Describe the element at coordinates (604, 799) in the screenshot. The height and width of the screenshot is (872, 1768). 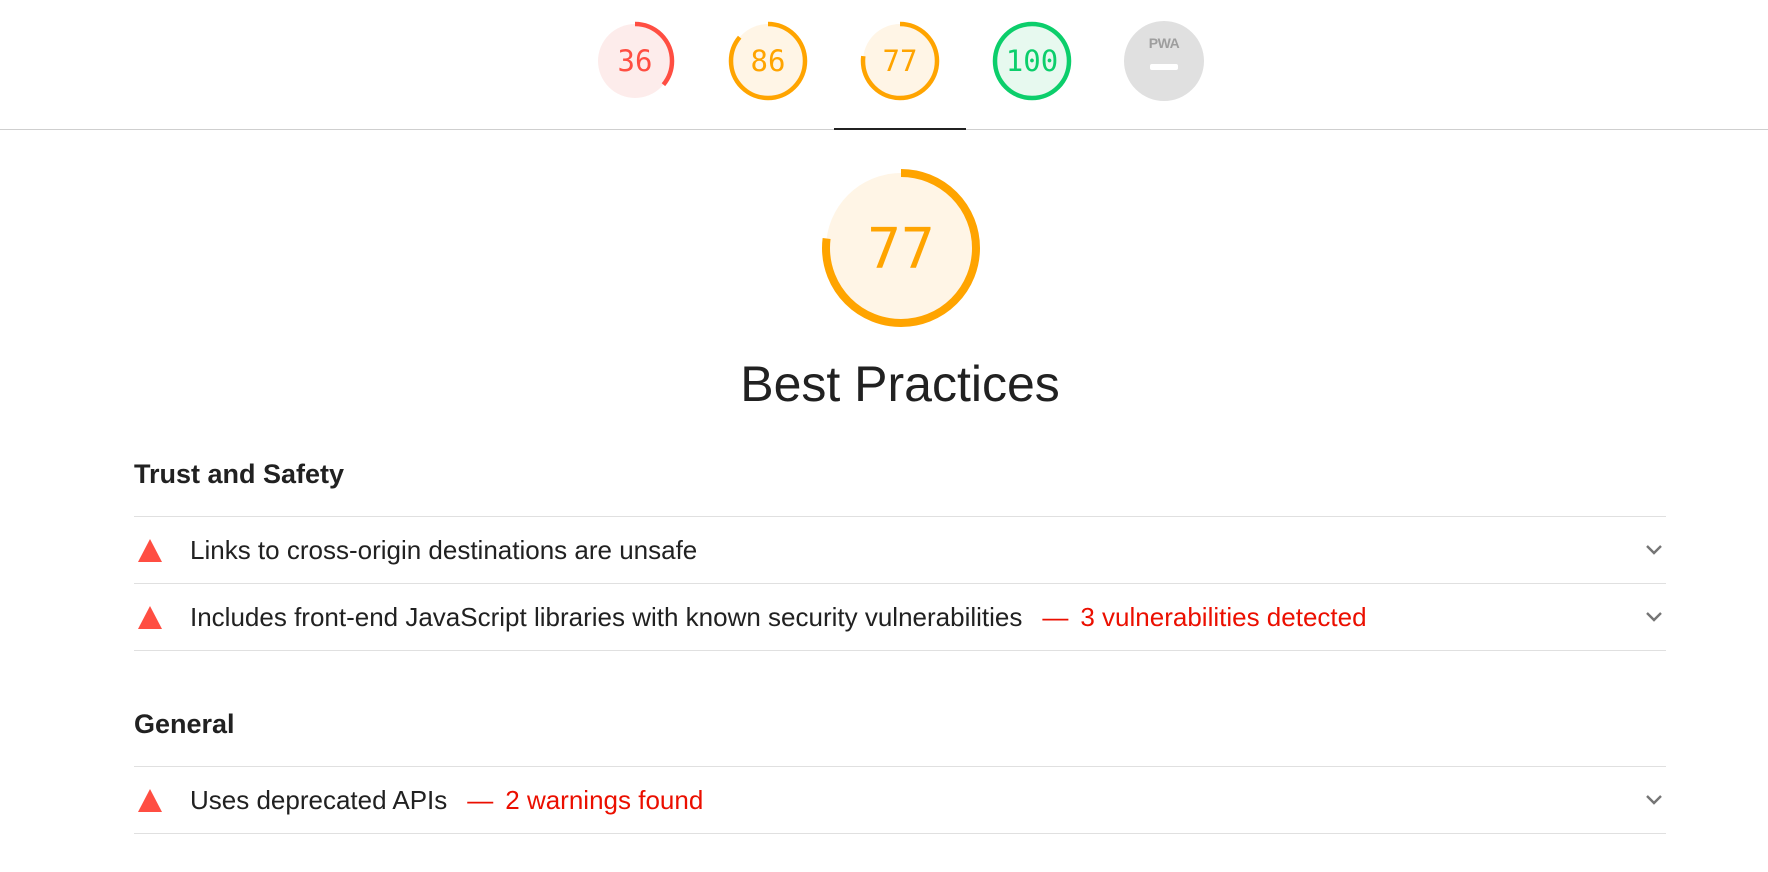
I see `audit-display-value: 2 warnings found` at that location.